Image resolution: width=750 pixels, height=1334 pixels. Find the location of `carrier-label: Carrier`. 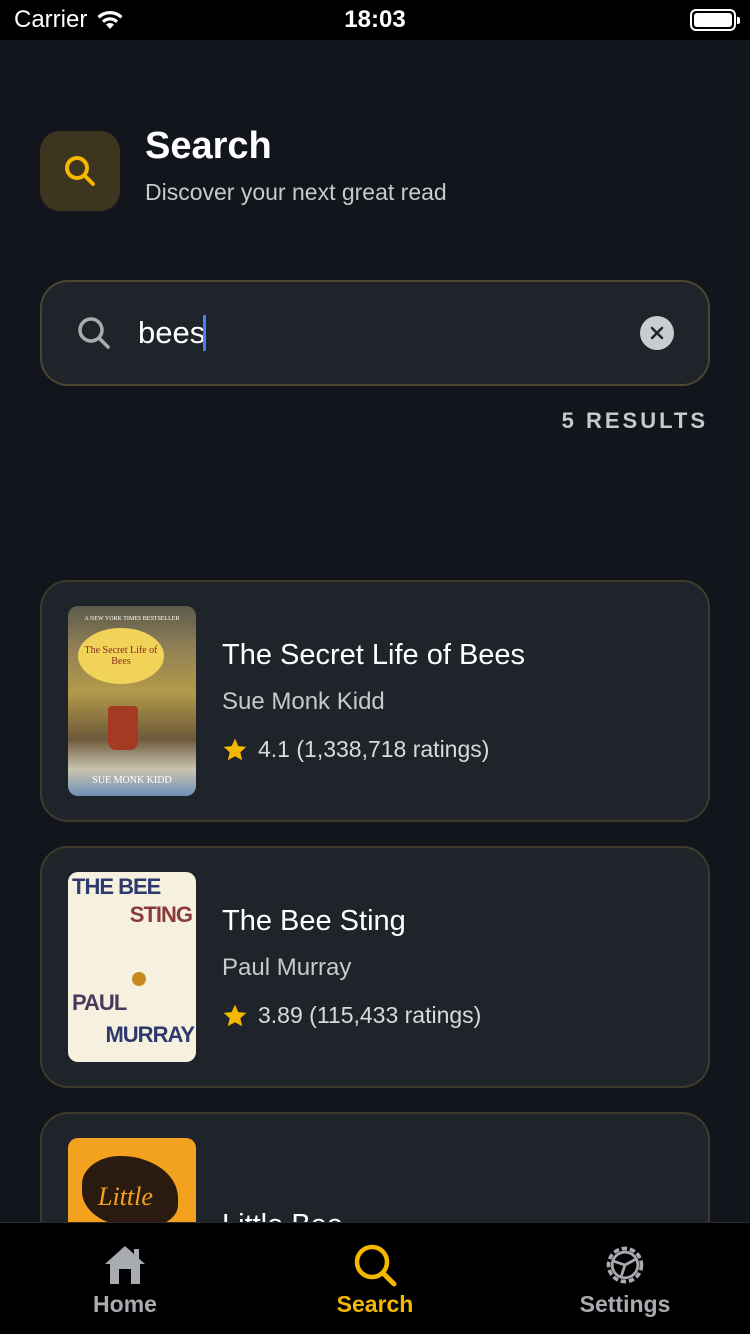

carrier-label: Carrier is located at coordinates (51, 19).